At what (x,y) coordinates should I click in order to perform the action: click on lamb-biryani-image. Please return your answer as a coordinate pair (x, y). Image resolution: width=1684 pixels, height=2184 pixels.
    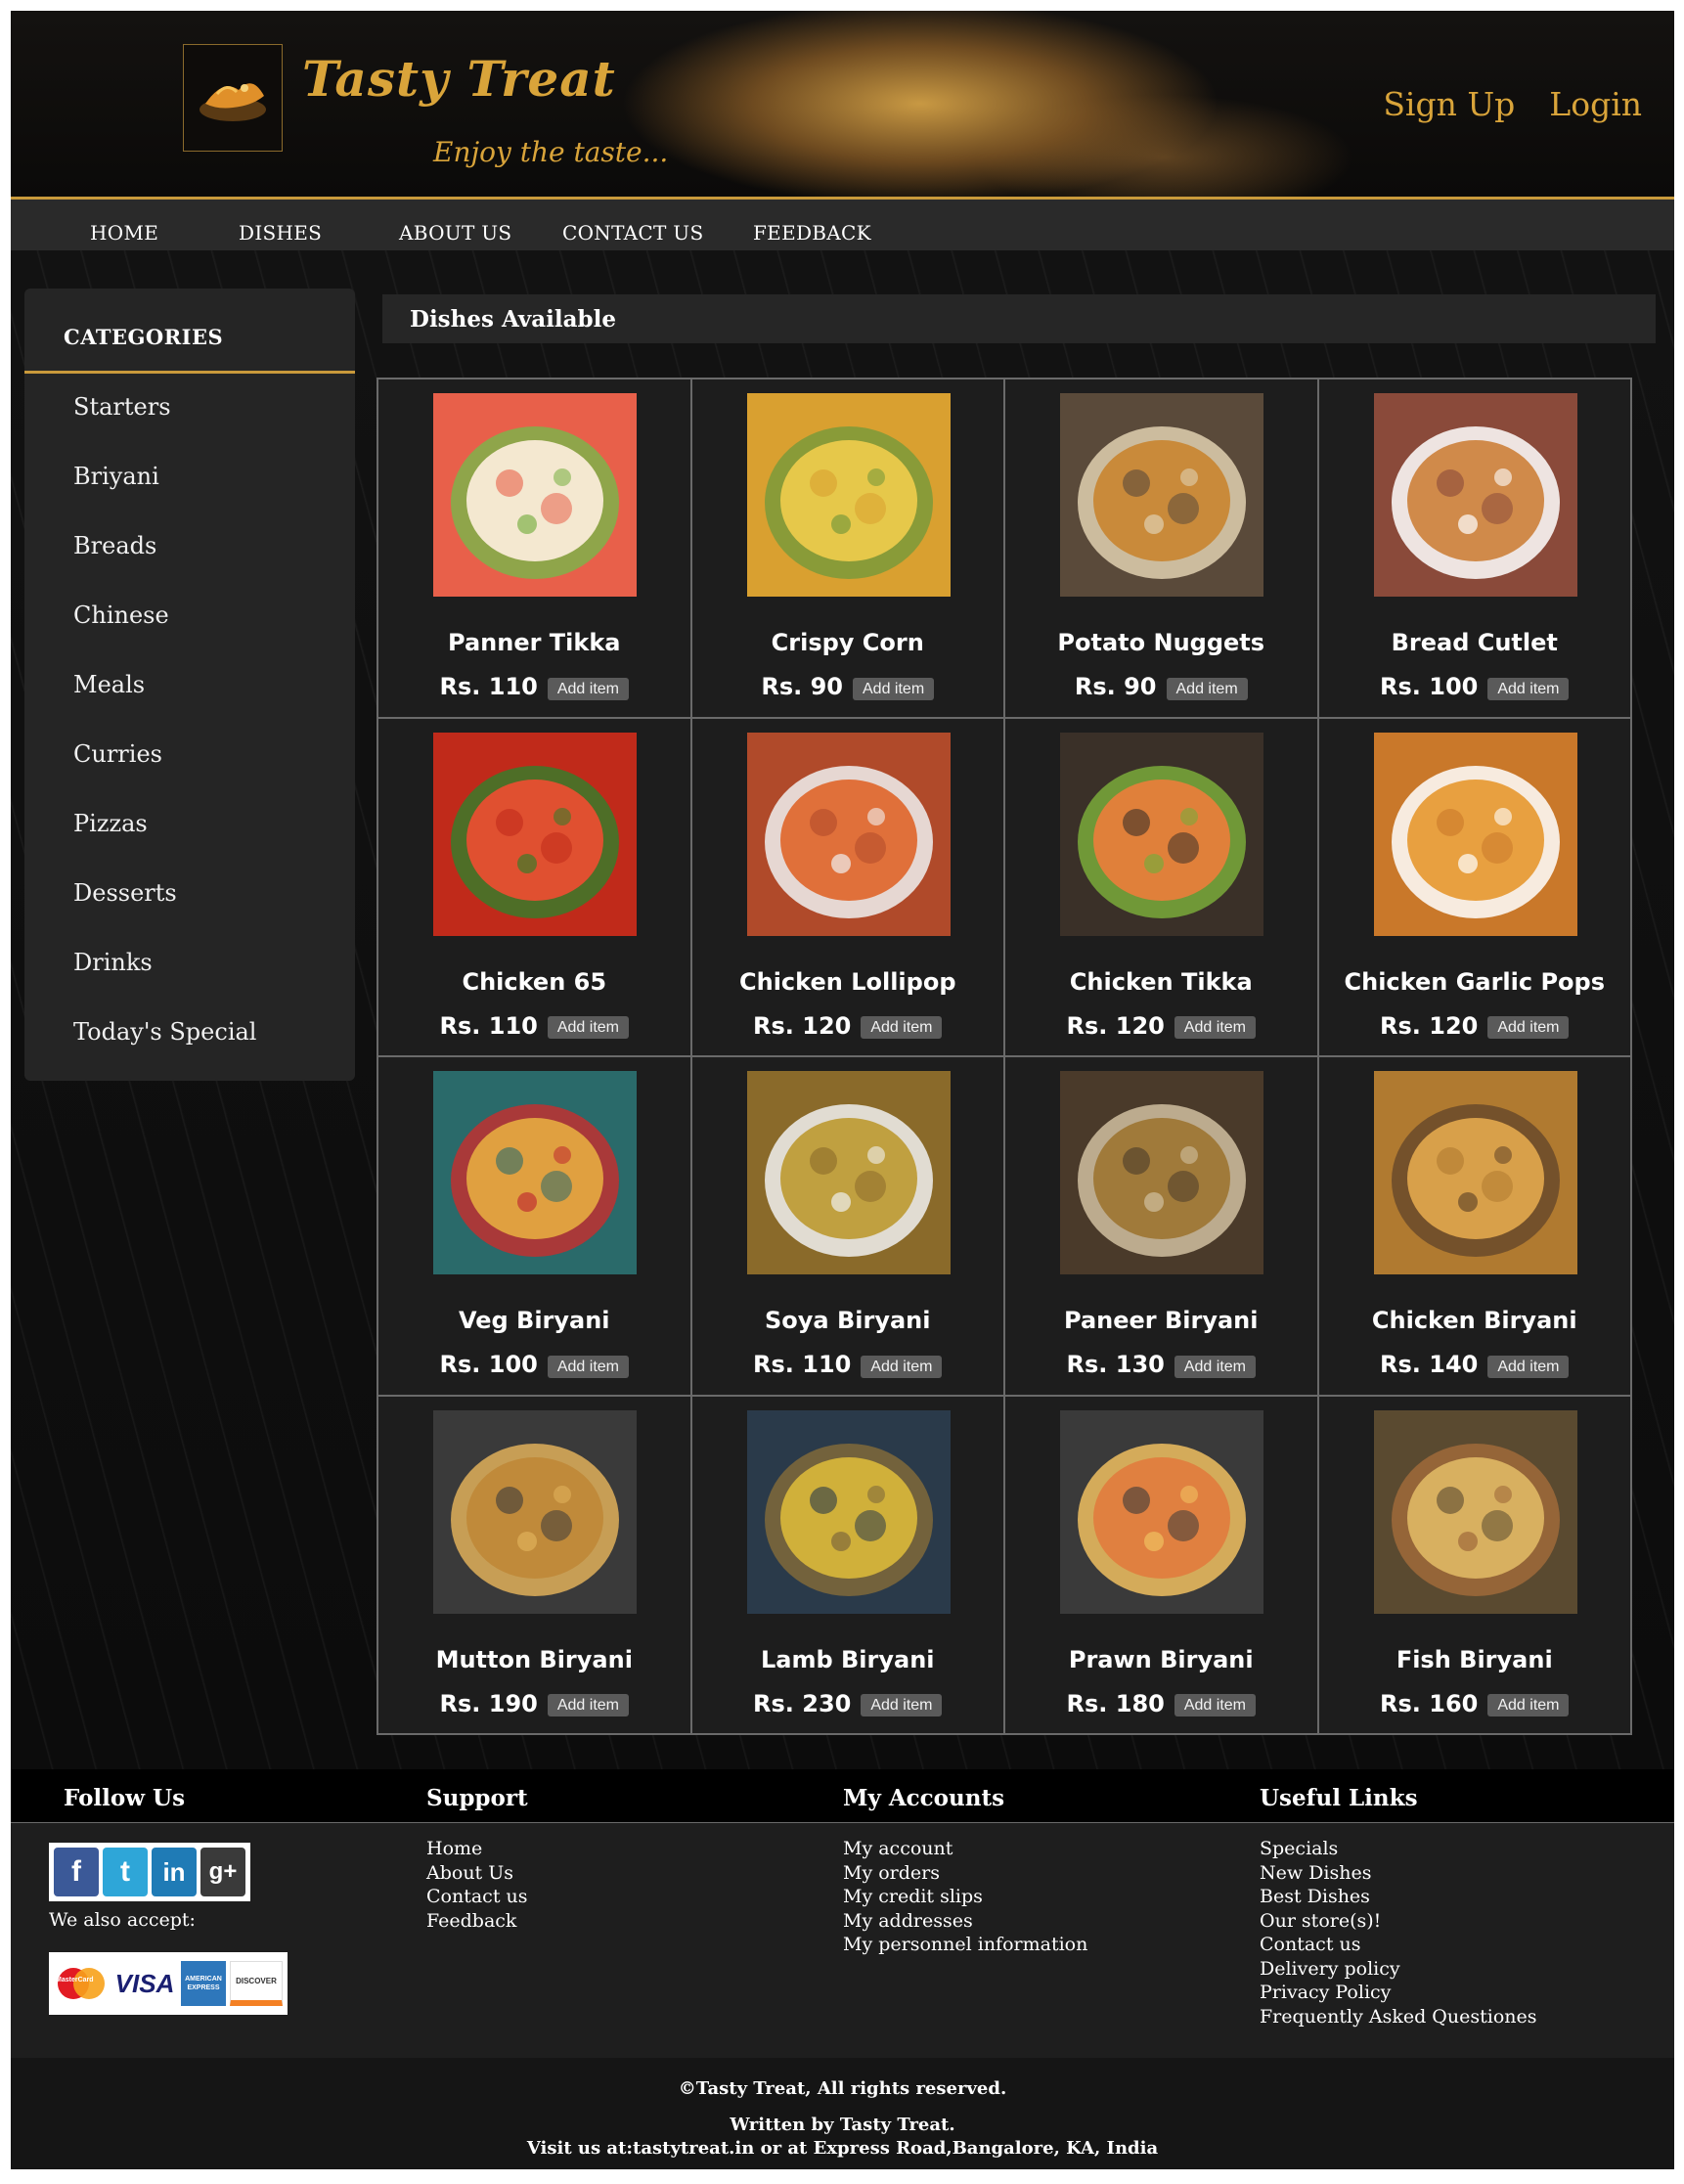
    Looking at the image, I should click on (848, 1511).